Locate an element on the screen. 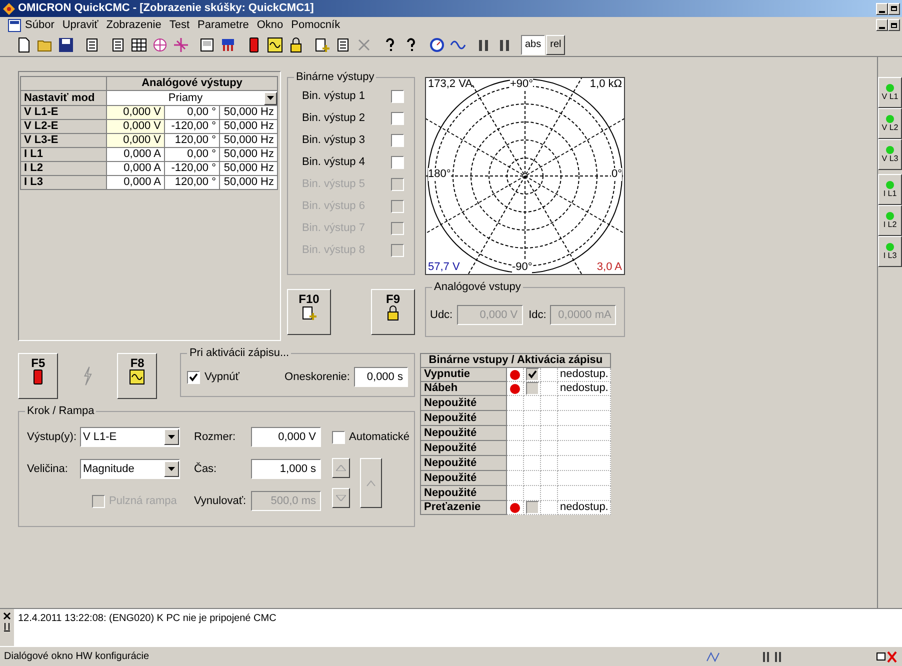 The height and width of the screenshot is (666, 902). f9-button: F9 is located at coordinates (393, 312).